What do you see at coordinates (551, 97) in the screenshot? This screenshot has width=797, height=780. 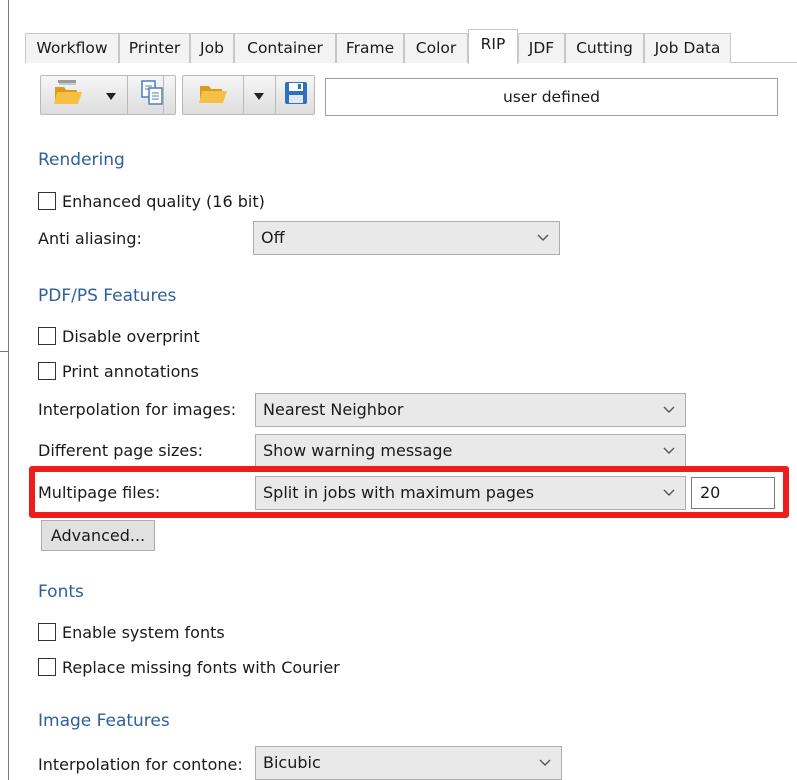 I see `preset-name-field: user defined` at bounding box center [551, 97].